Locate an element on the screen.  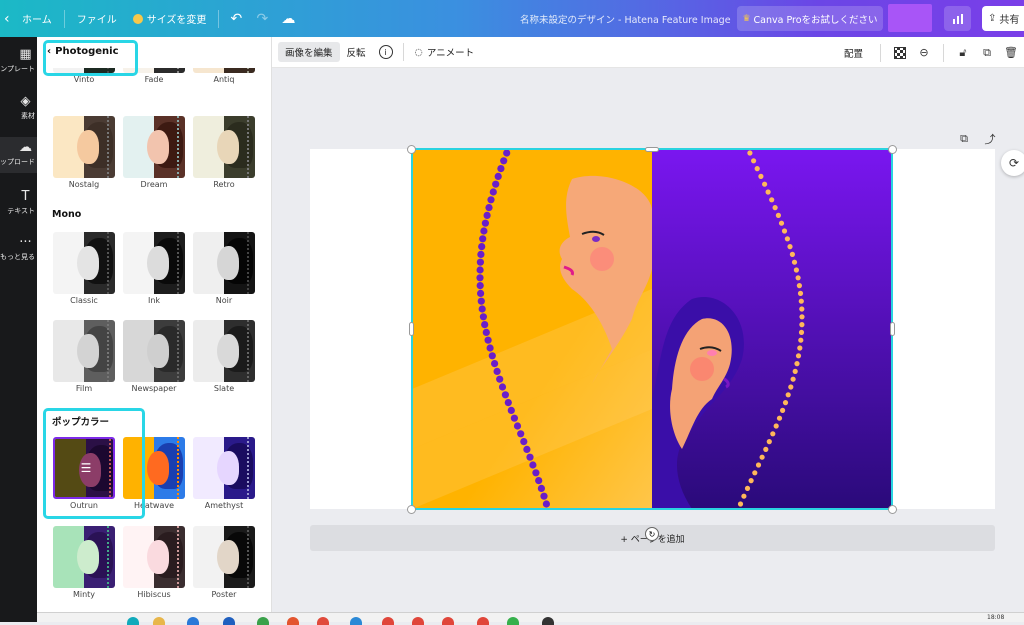
rail-item-templates: ▦ ンプレート is located at coordinates (18, 60).